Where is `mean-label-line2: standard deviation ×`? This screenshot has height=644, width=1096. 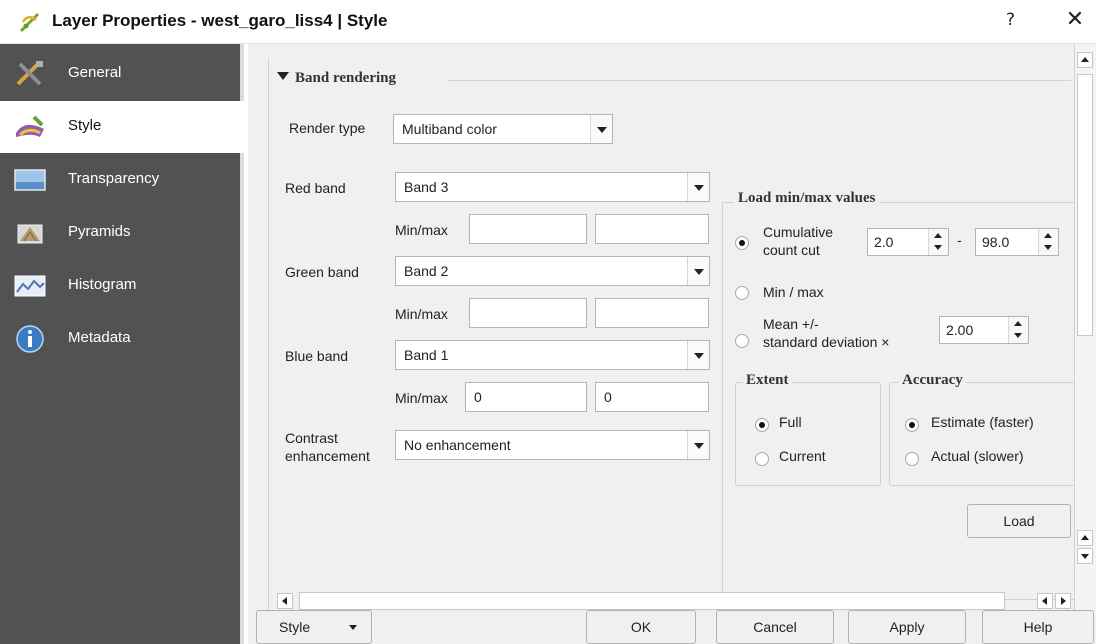 mean-label-line2: standard deviation × is located at coordinates (826, 342).